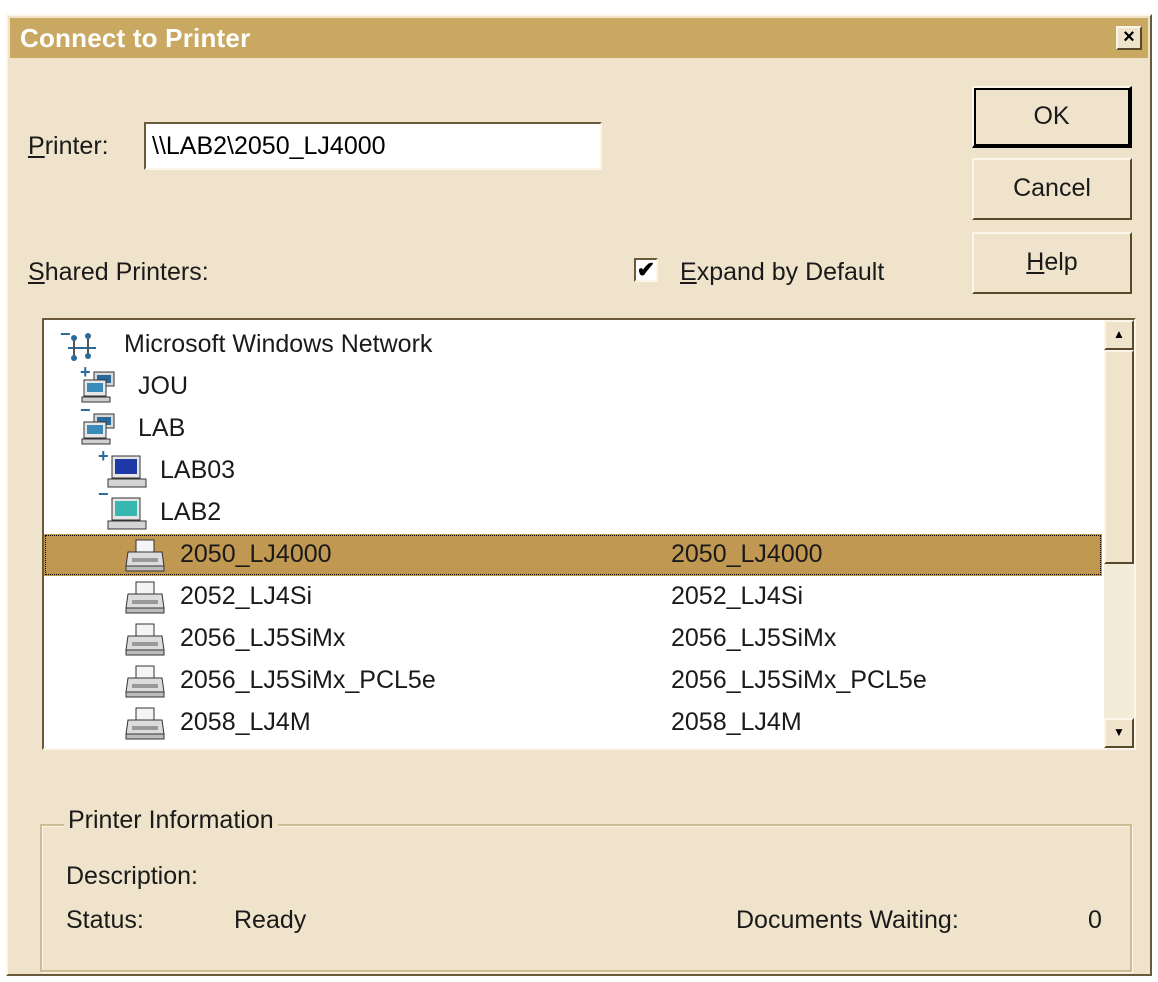 The width and height of the screenshot is (1158, 982). Describe the element at coordinates (198, 470) in the screenshot. I see `tree-item-label: LAB03` at that location.